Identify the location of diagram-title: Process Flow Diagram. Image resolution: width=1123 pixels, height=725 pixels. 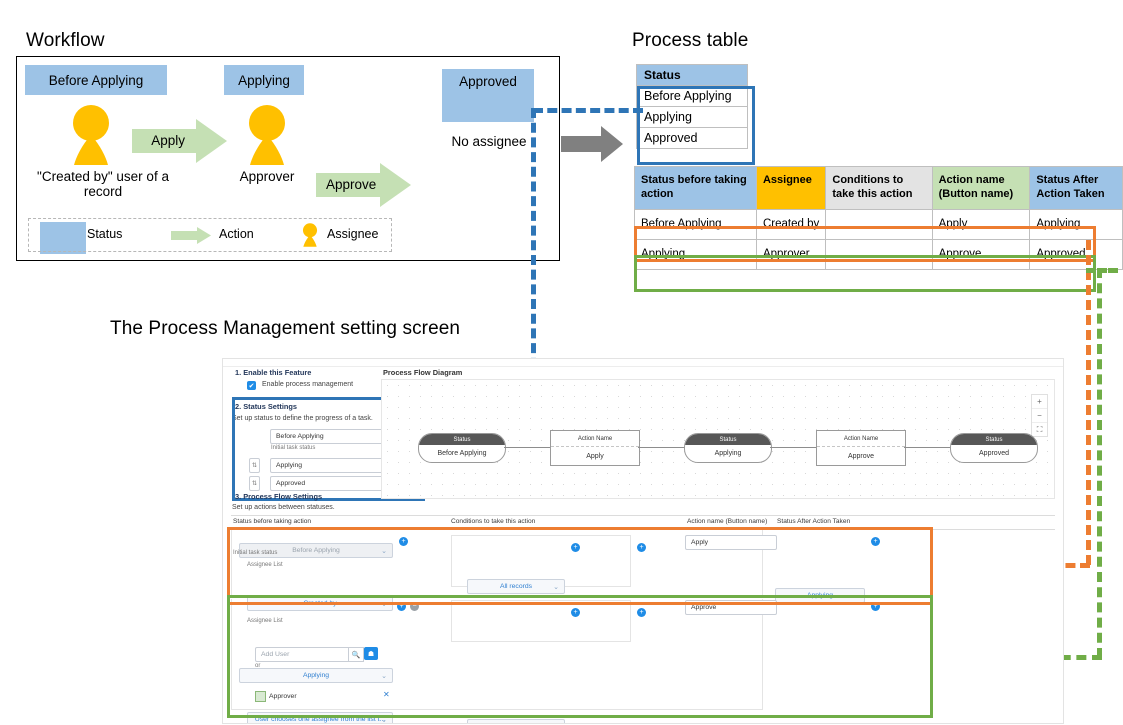
(423, 372).